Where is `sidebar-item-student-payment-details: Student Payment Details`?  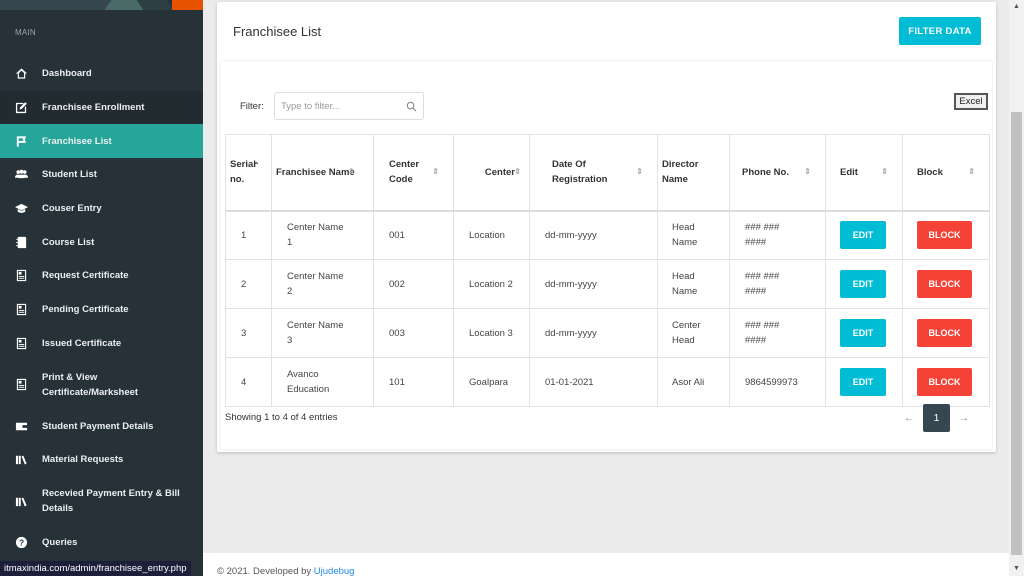
sidebar-item-student-payment-details: Student Payment Details is located at coordinates (101, 426).